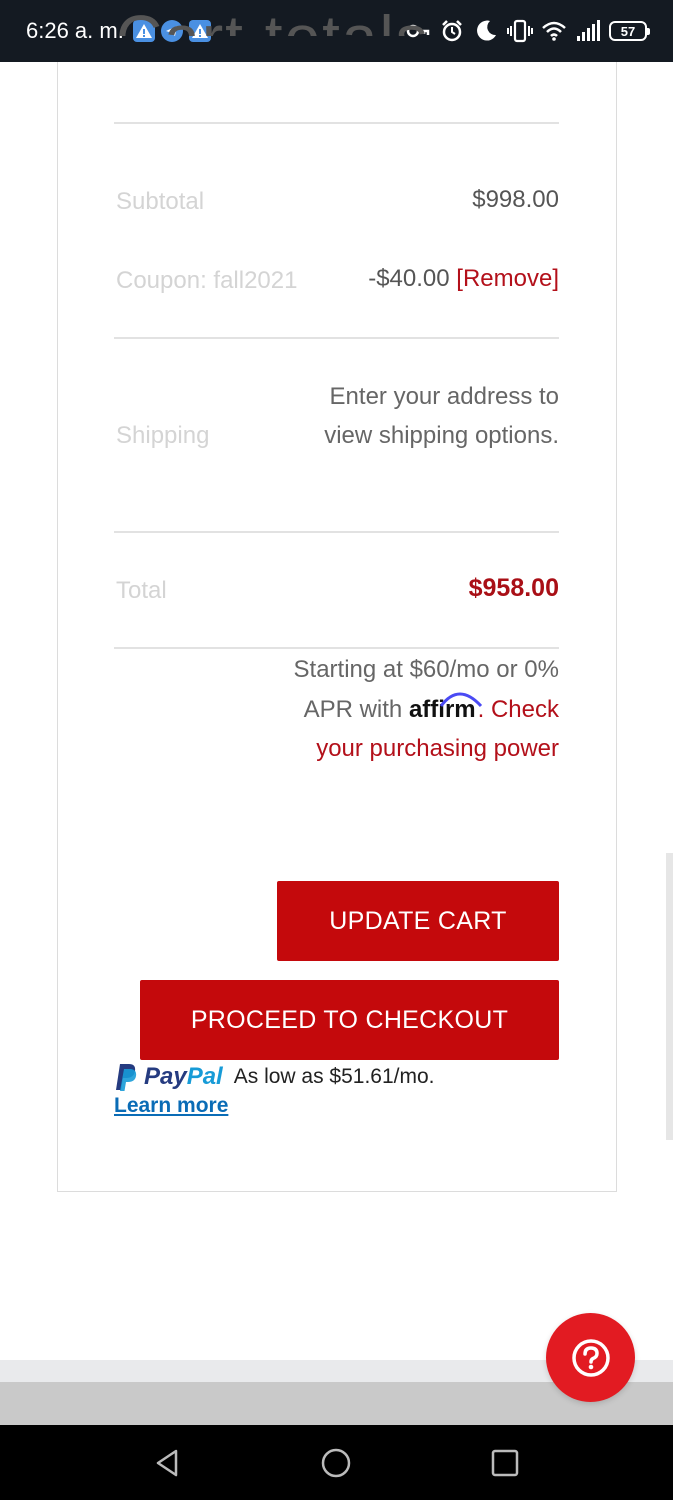  I want to click on recents-icon, so click(505, 1463).